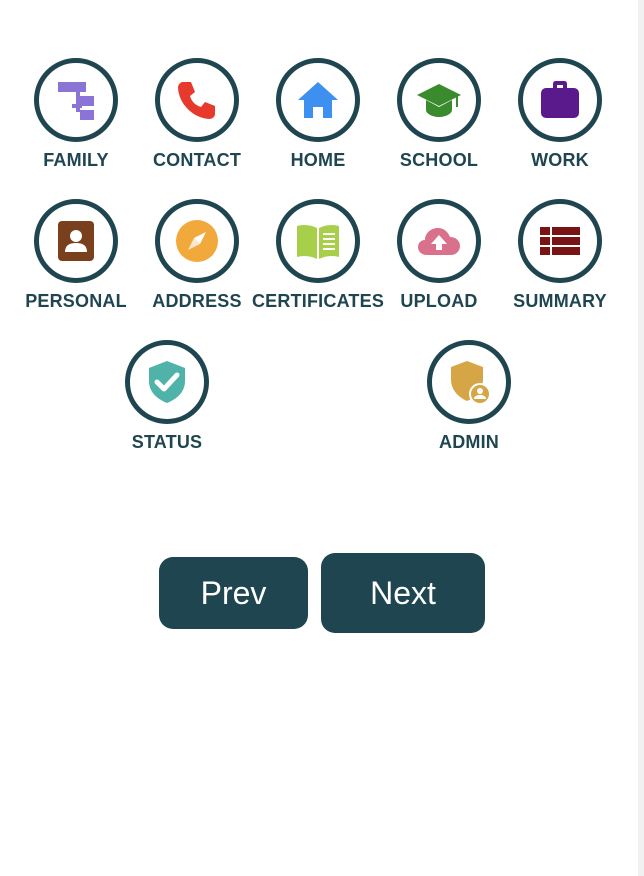 This screenshot has width=644, height=876. I want to click on tile-certificates: CERTIFICATES, so click(318, 255).